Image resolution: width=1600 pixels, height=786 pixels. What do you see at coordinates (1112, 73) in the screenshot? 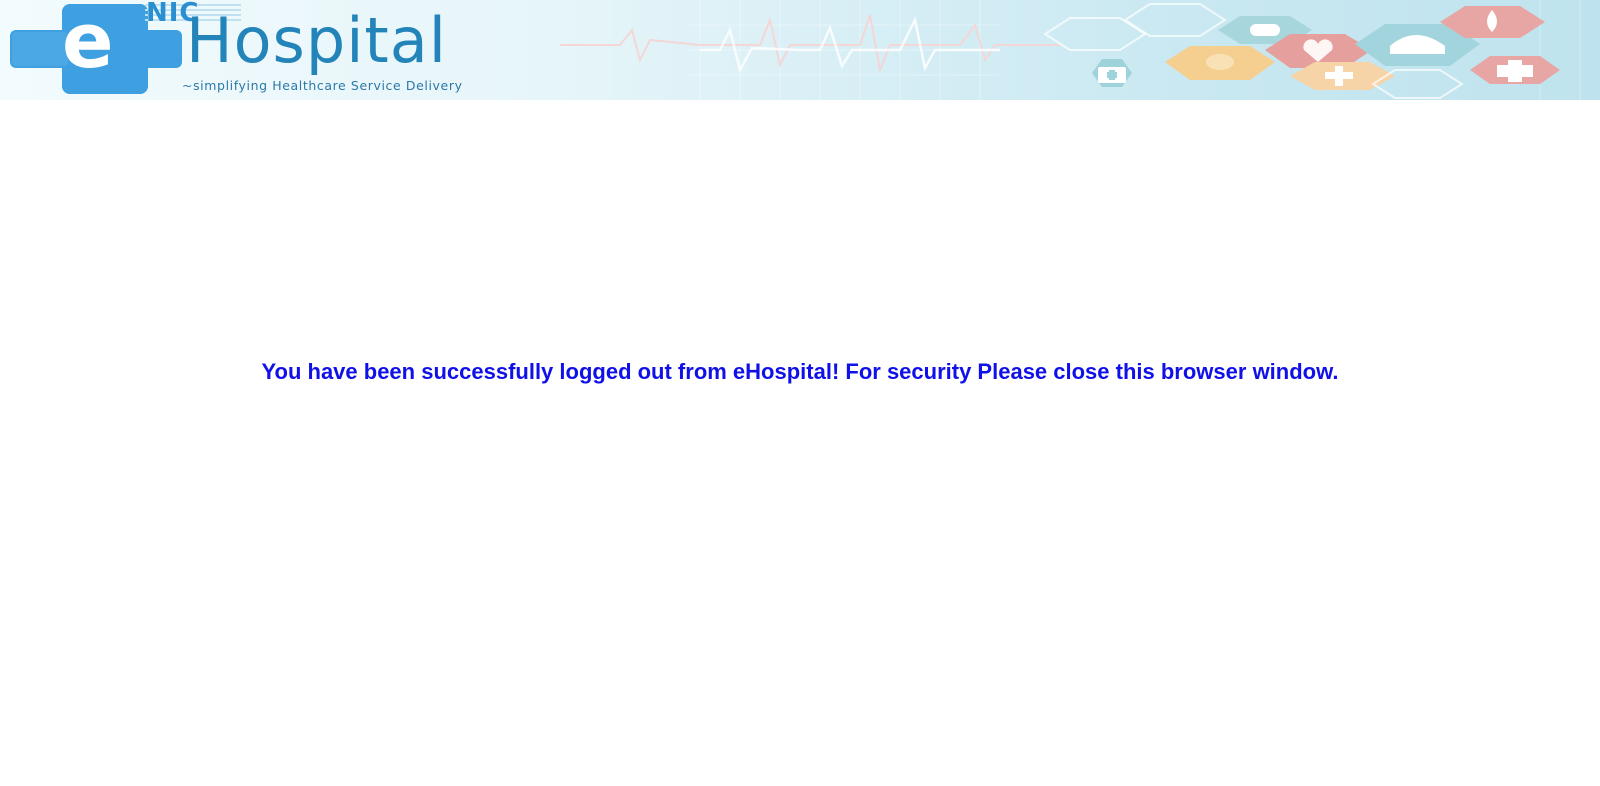
I see `first-aid-kit-icon` at bounding box center [1112, 73].